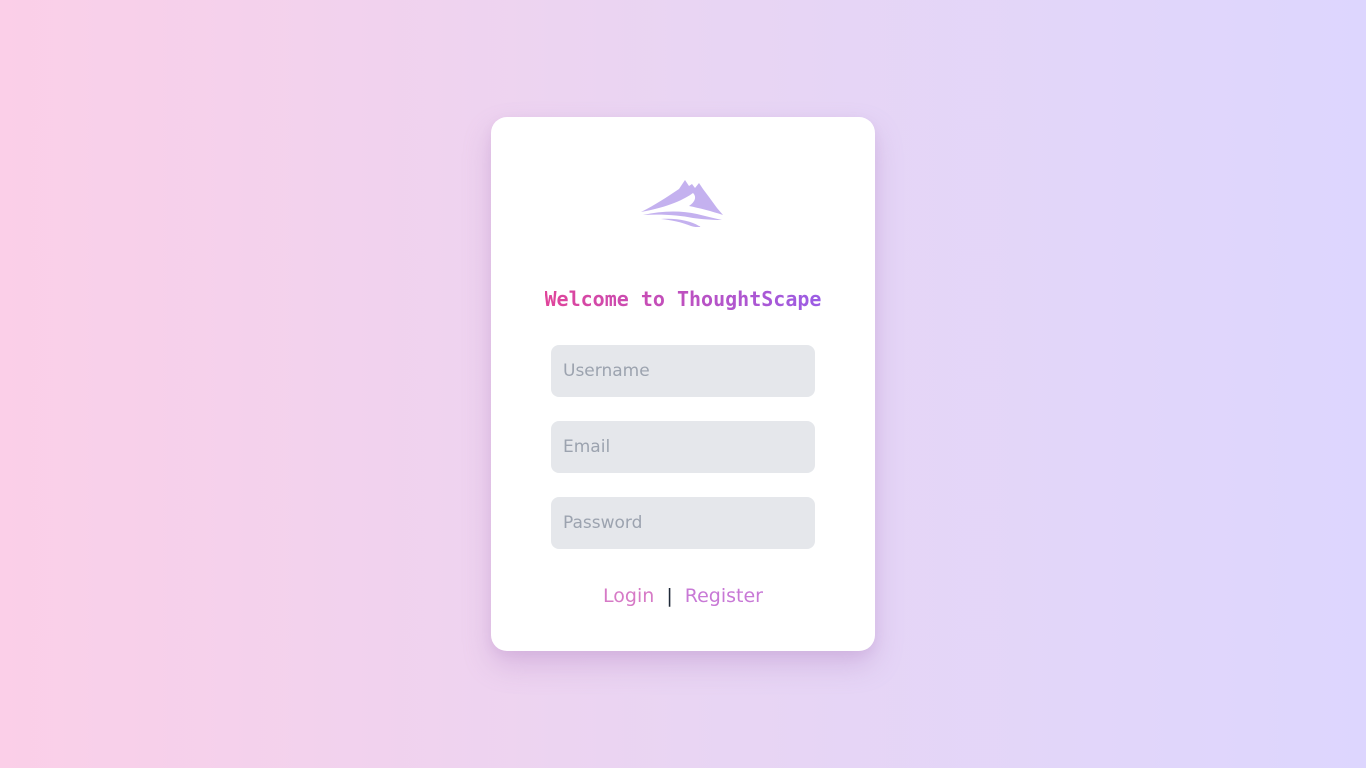 The width and height of the screenshot is (1366, 768). What do you see at coordinates (682, 203) in the screenshot?
I see `mountain-logo-icon` at bounding box center [682, 203].